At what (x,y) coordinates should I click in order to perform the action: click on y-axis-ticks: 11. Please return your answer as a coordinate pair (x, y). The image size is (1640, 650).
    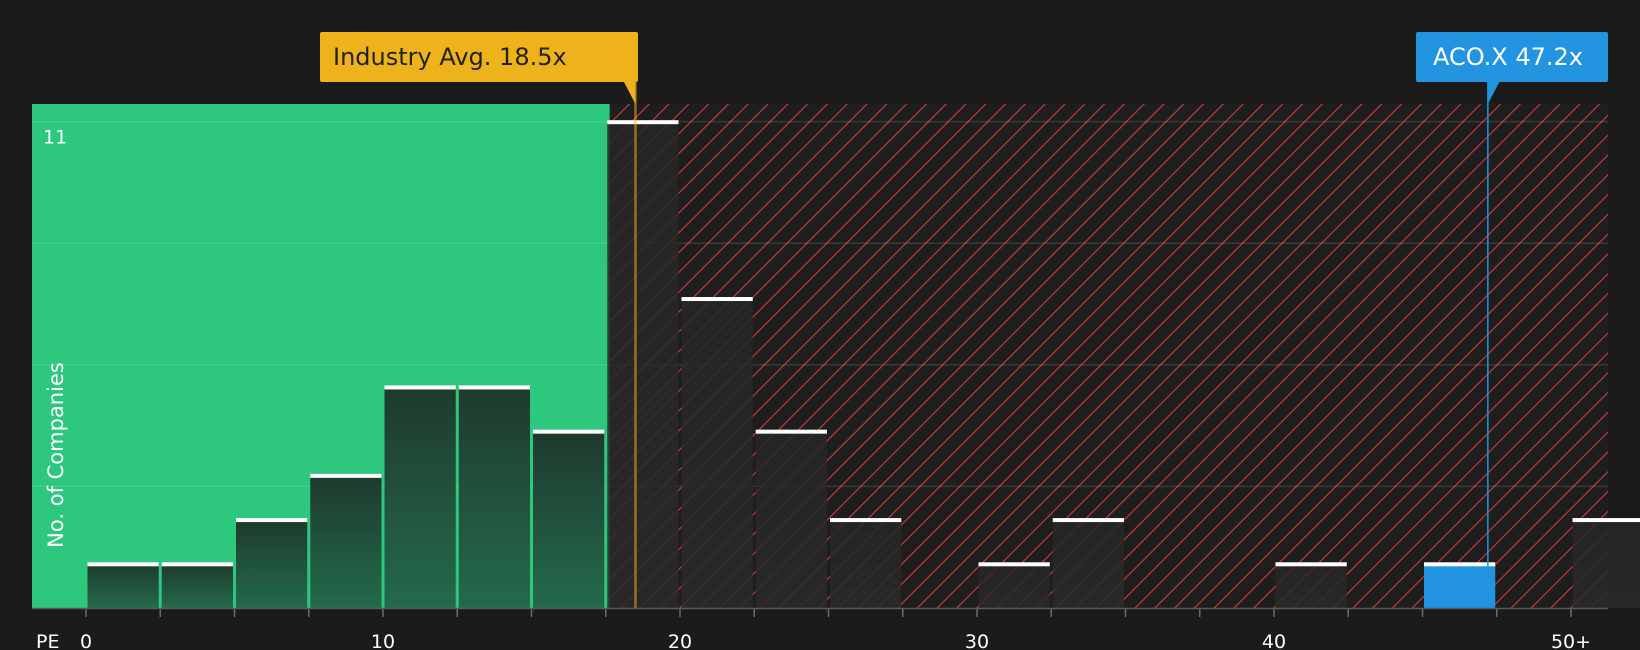
    Looking at the image, I should click on (55, 138).